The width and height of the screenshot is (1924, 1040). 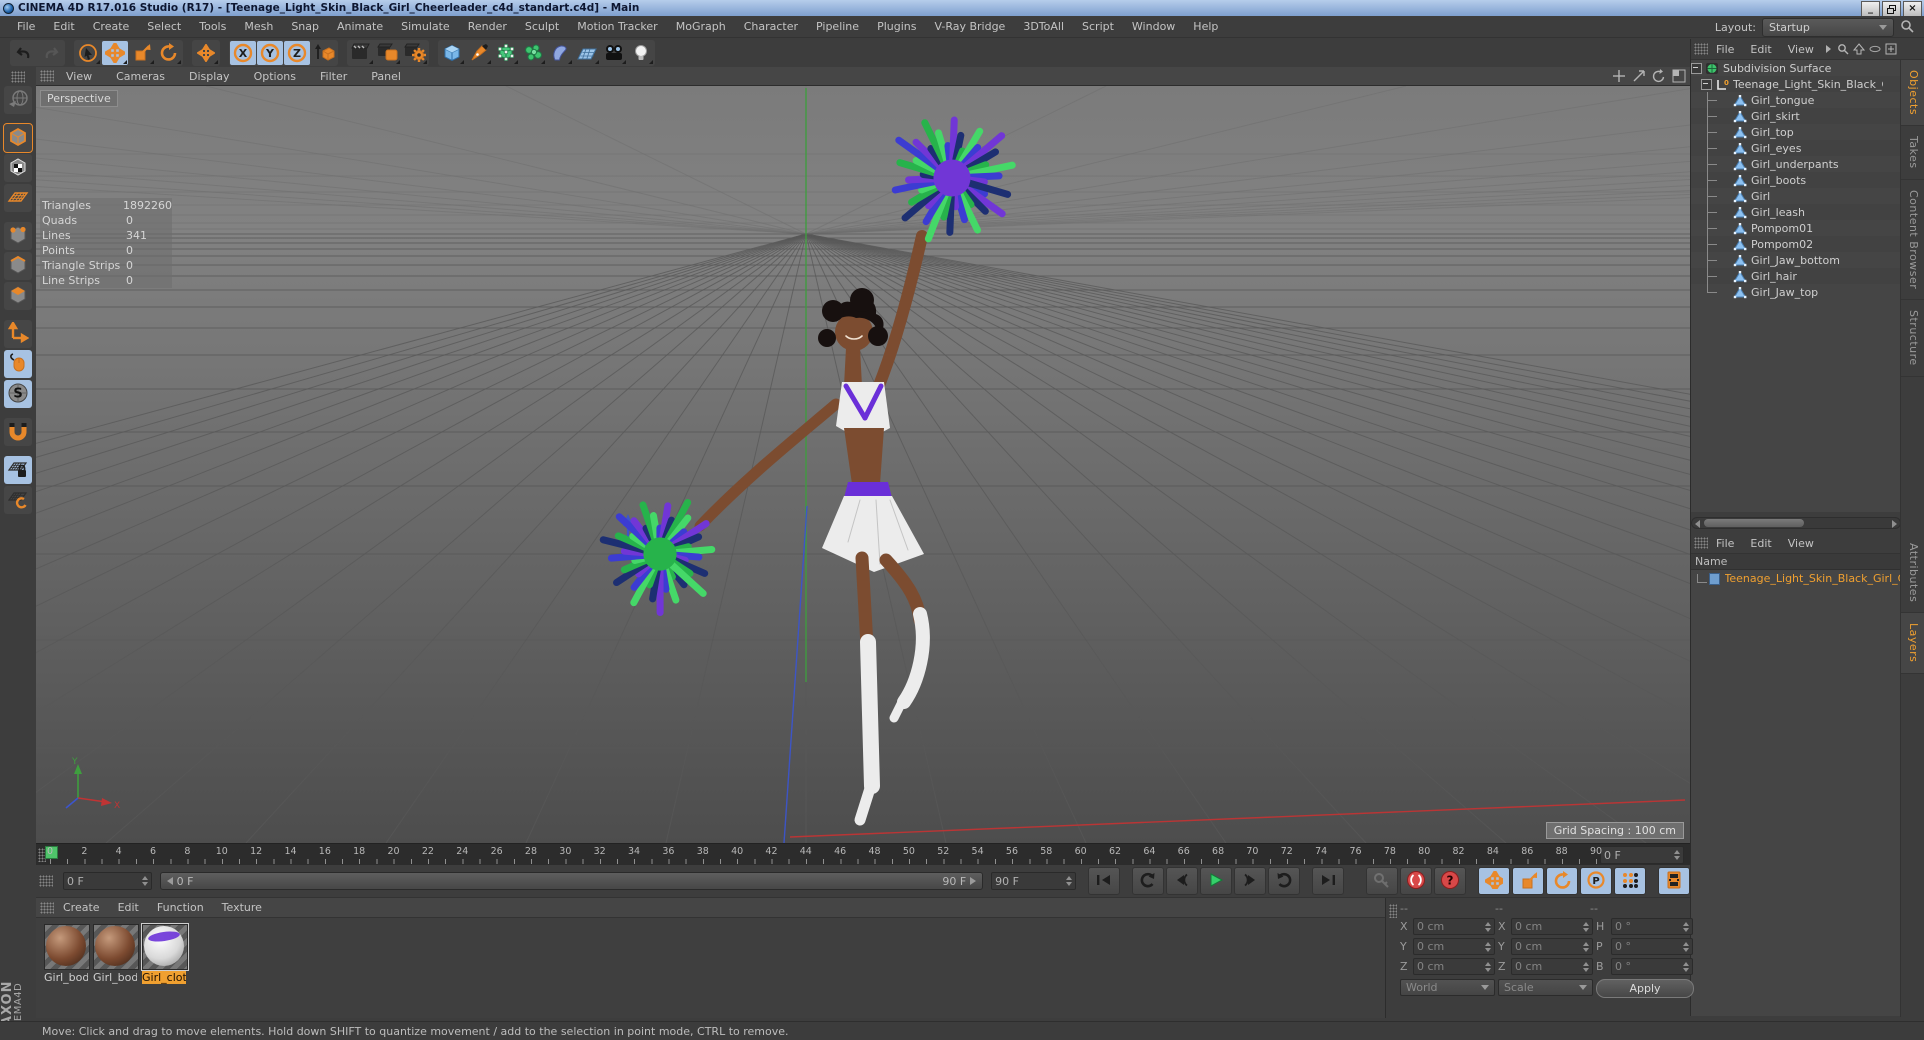 I want to click on viewport-menu-item-2: Display, so click(x=209, y=76).